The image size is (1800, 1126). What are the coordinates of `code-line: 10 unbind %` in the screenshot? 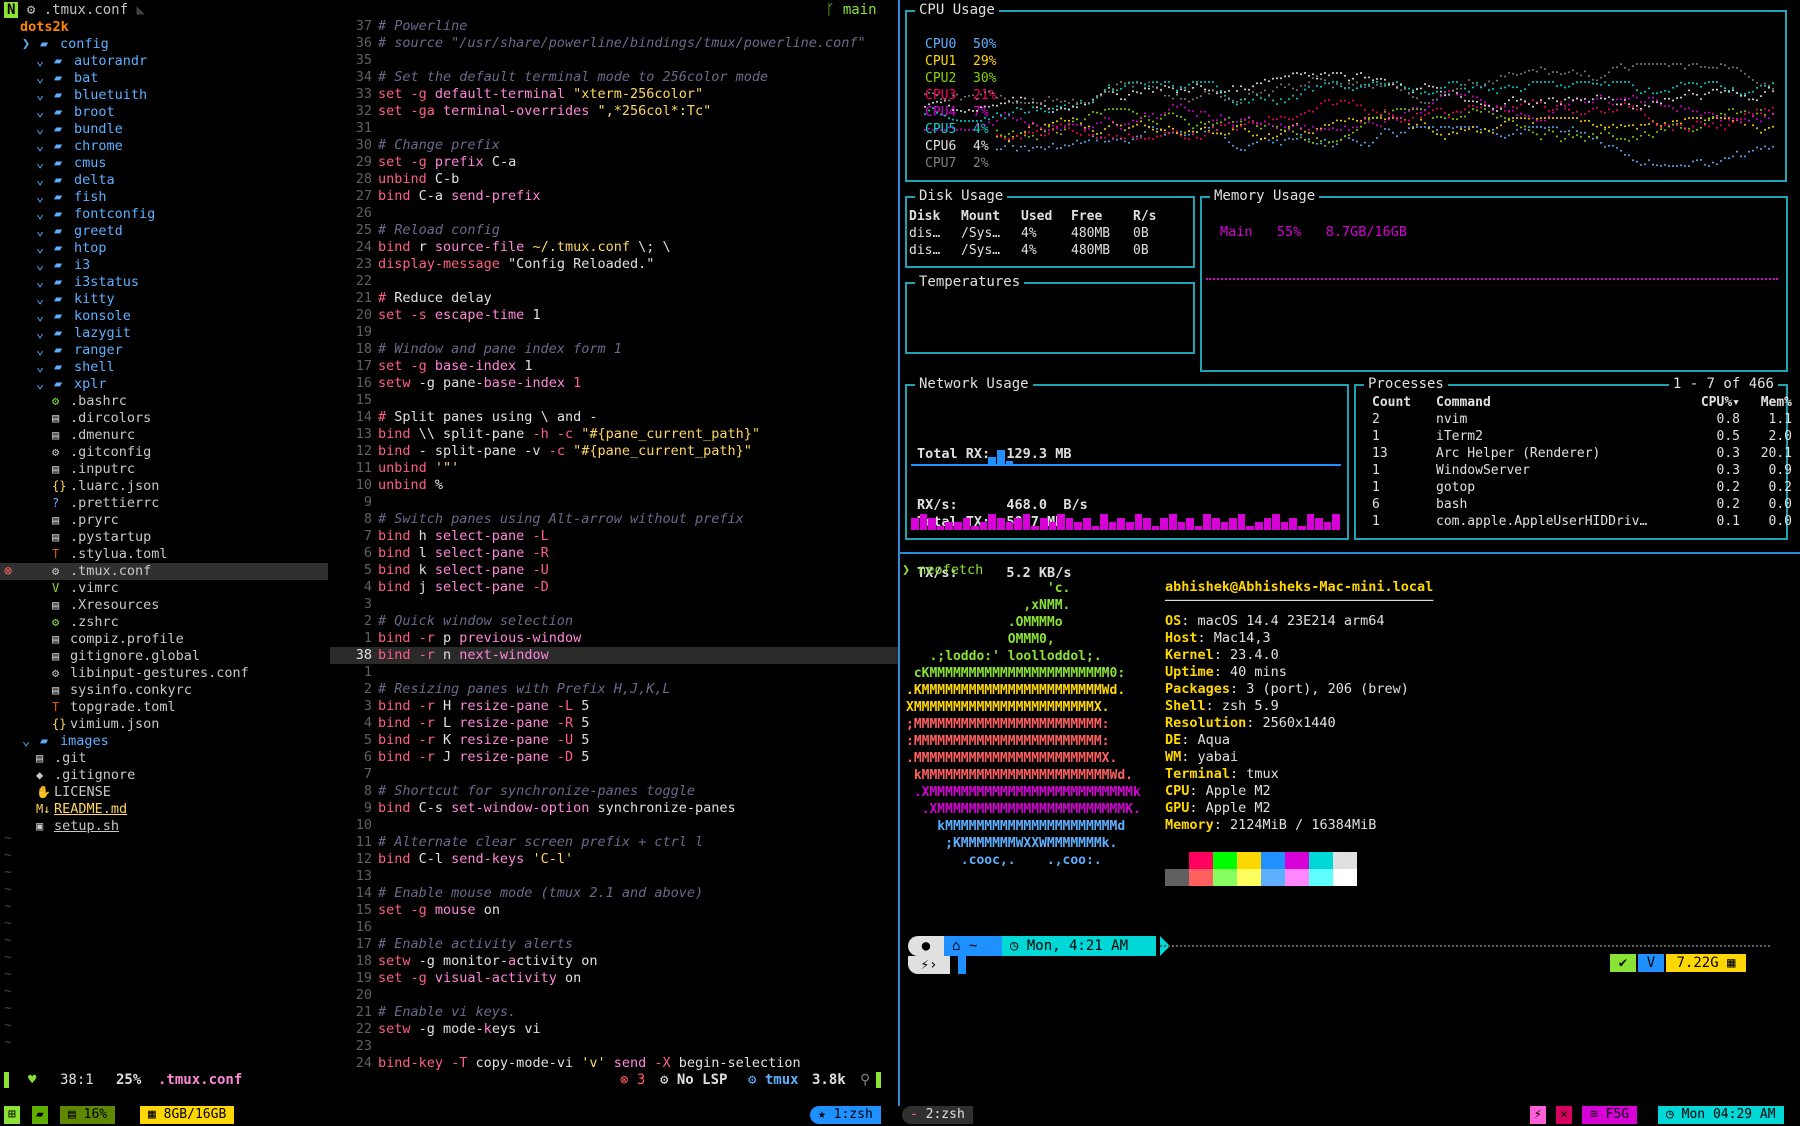 It's located at (615, 485).